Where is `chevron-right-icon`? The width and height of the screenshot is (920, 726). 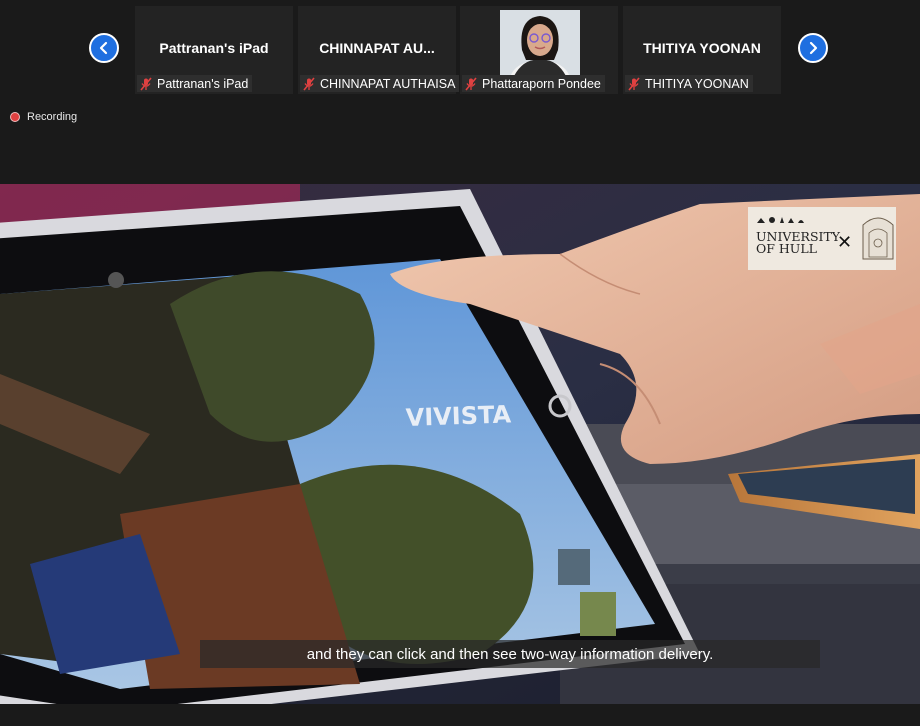 chevron-right-icon is located at coordinates (813, 48).